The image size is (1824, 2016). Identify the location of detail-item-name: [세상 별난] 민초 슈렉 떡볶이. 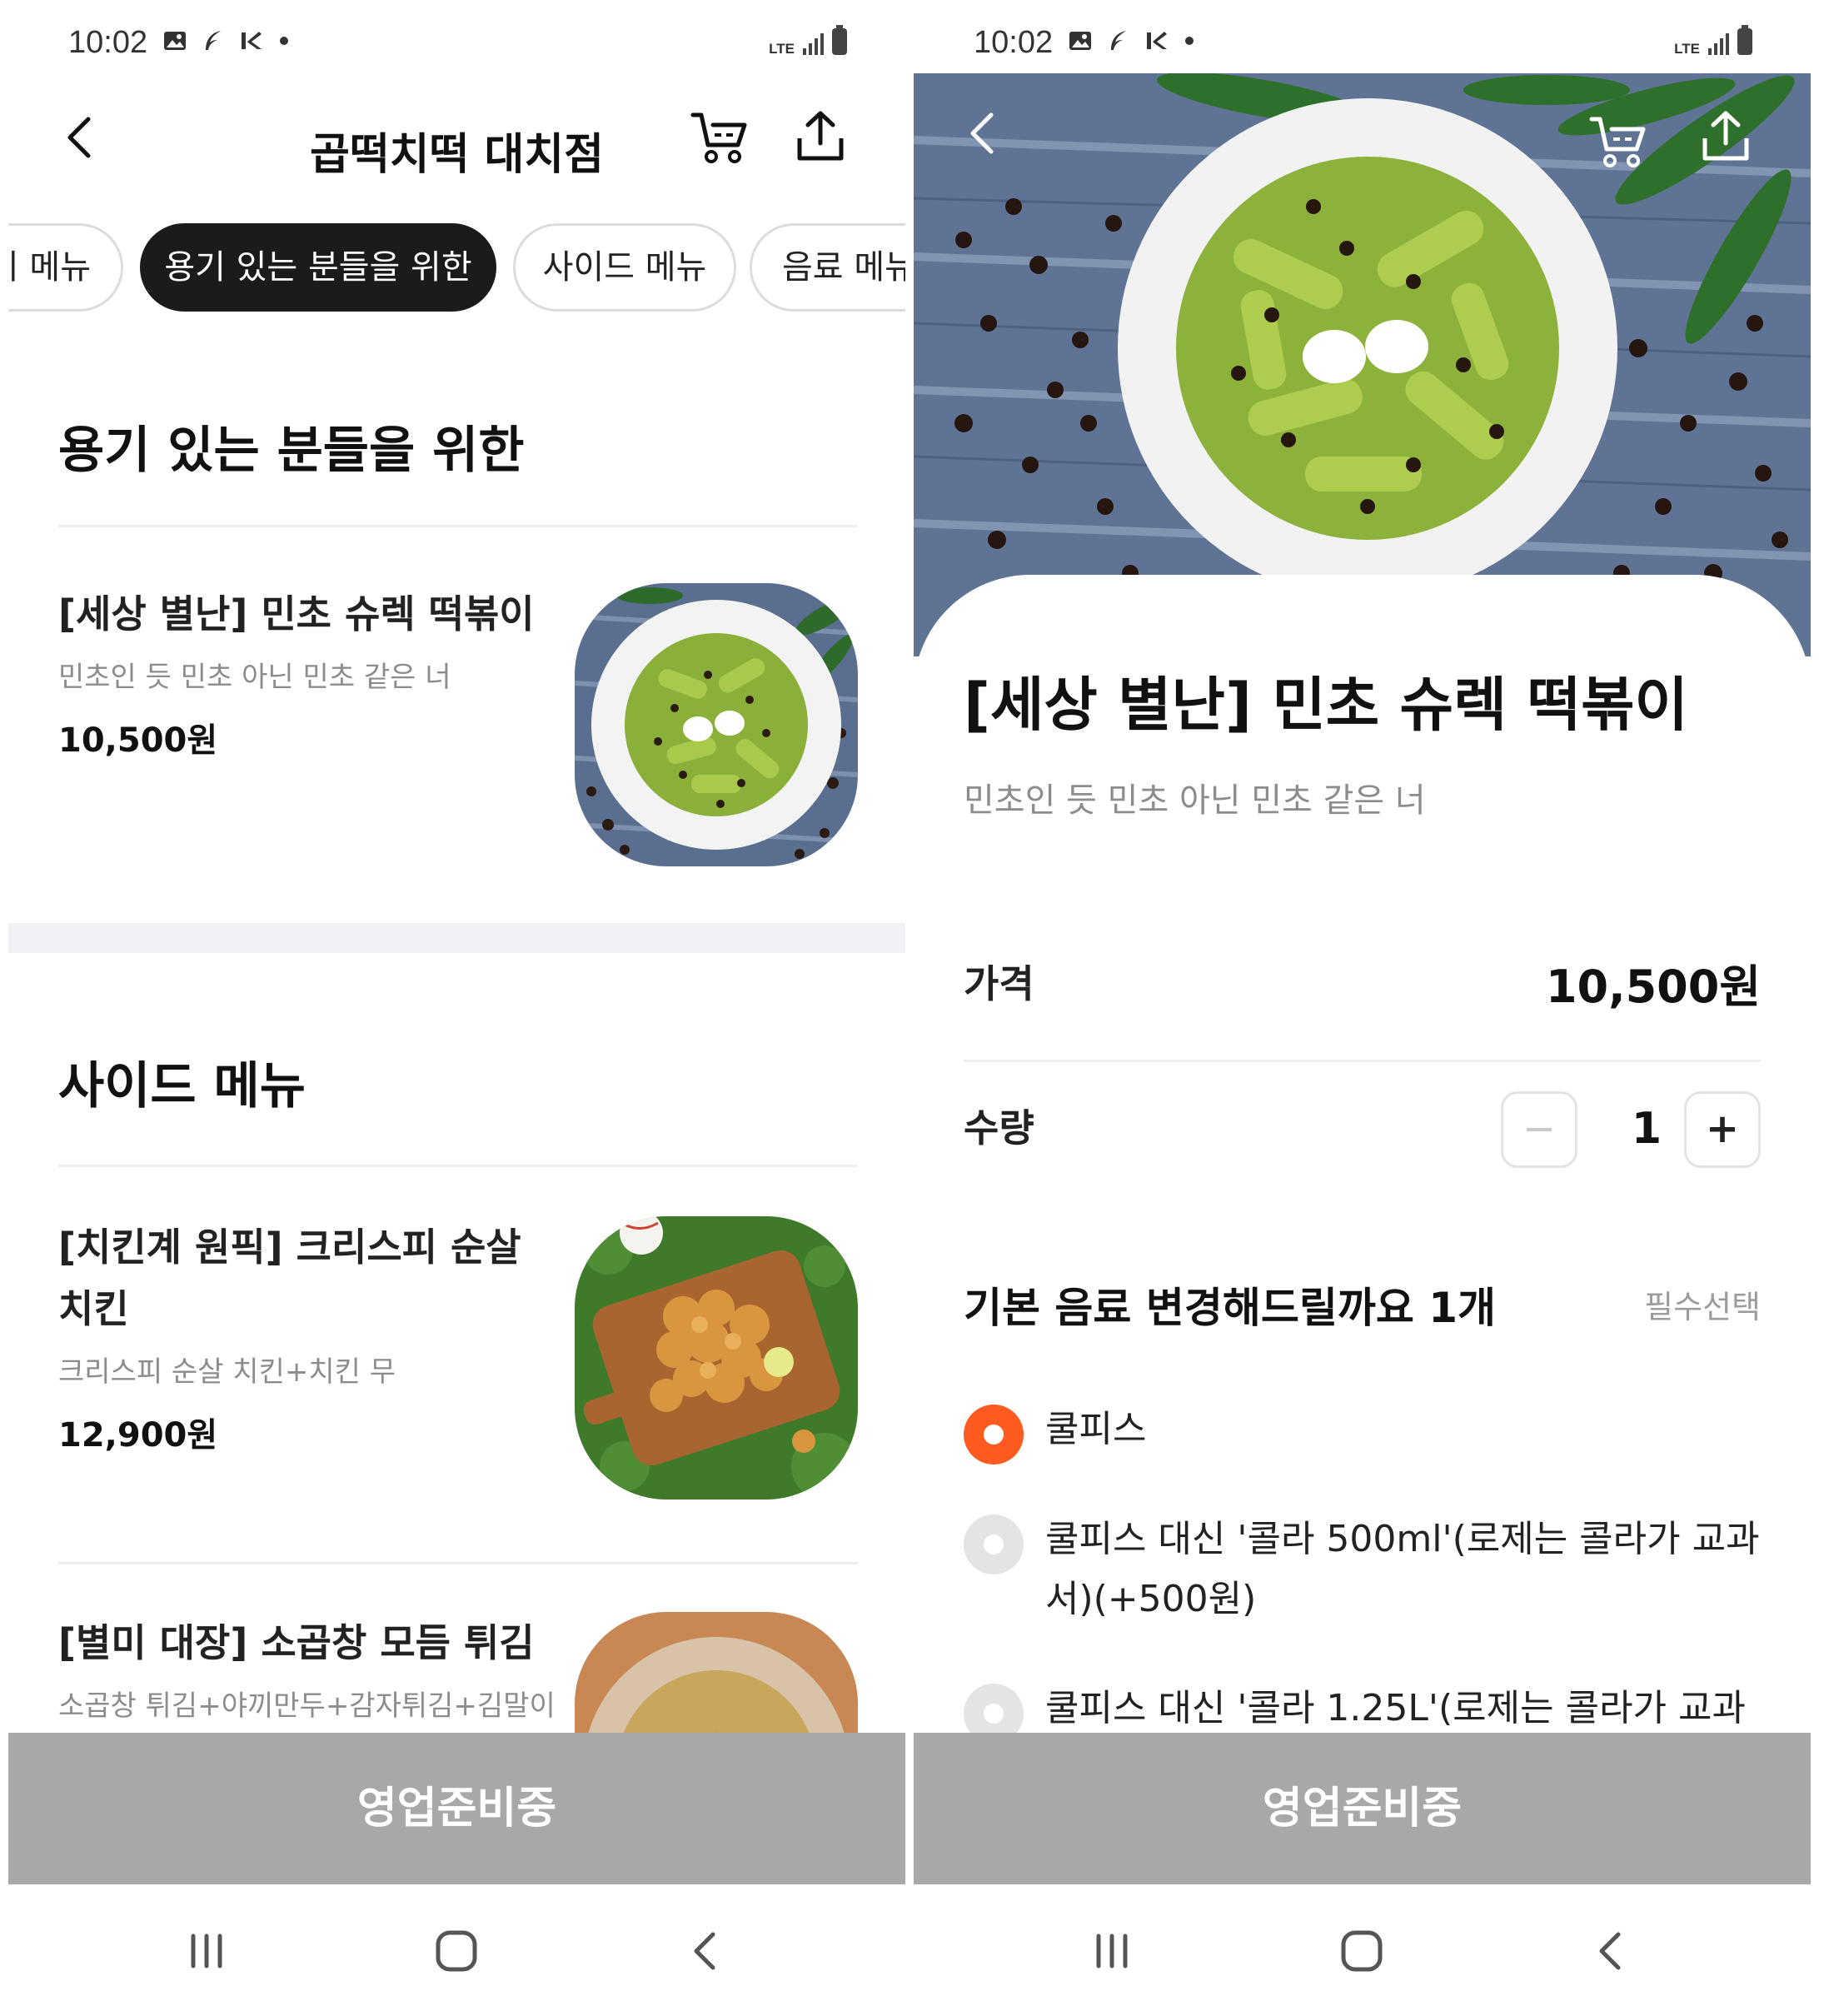
(1326, 705).